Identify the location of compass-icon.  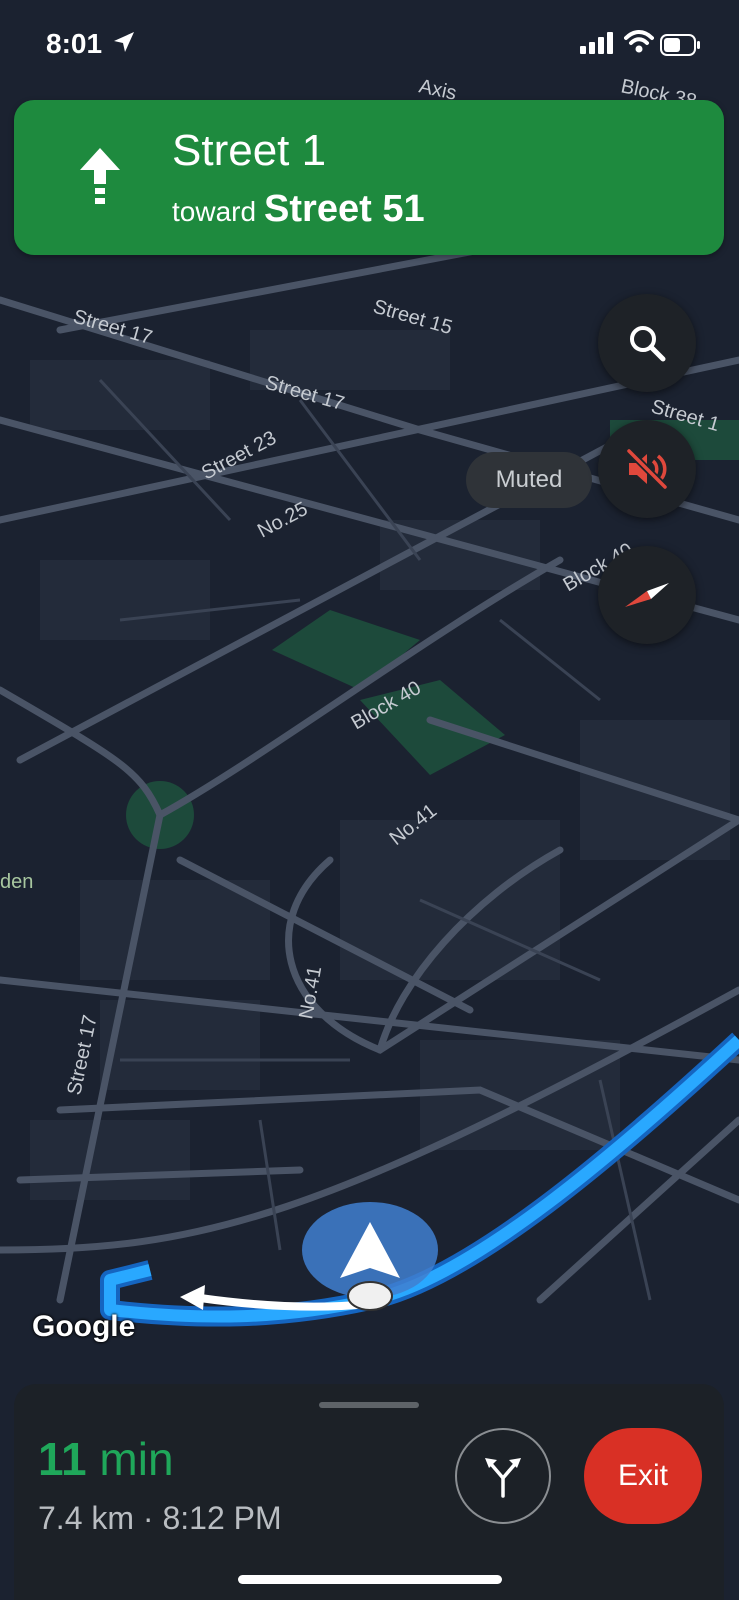
(647, 595).